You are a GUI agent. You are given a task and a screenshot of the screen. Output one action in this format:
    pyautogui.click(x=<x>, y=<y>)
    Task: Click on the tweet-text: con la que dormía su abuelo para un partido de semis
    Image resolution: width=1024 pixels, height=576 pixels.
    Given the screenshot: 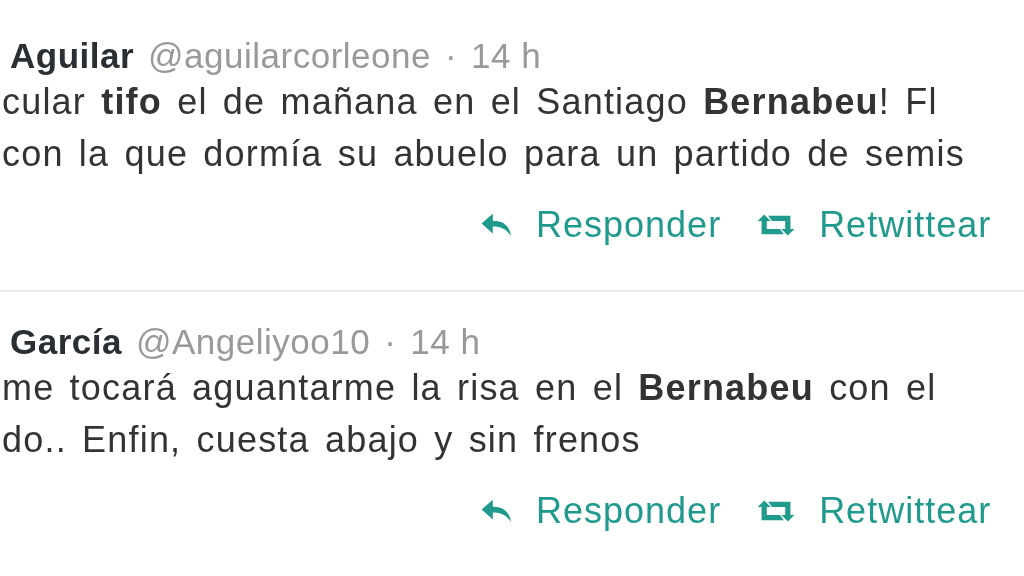 What is the action you would take?
    pyautogui.click(x=483, y=154)
    